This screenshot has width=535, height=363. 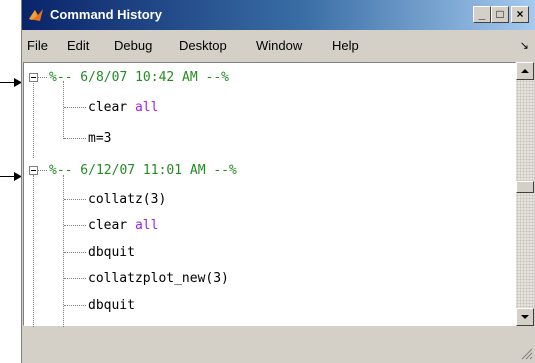 I want to click on arrow-up-icon, so click(x=525, y=71).